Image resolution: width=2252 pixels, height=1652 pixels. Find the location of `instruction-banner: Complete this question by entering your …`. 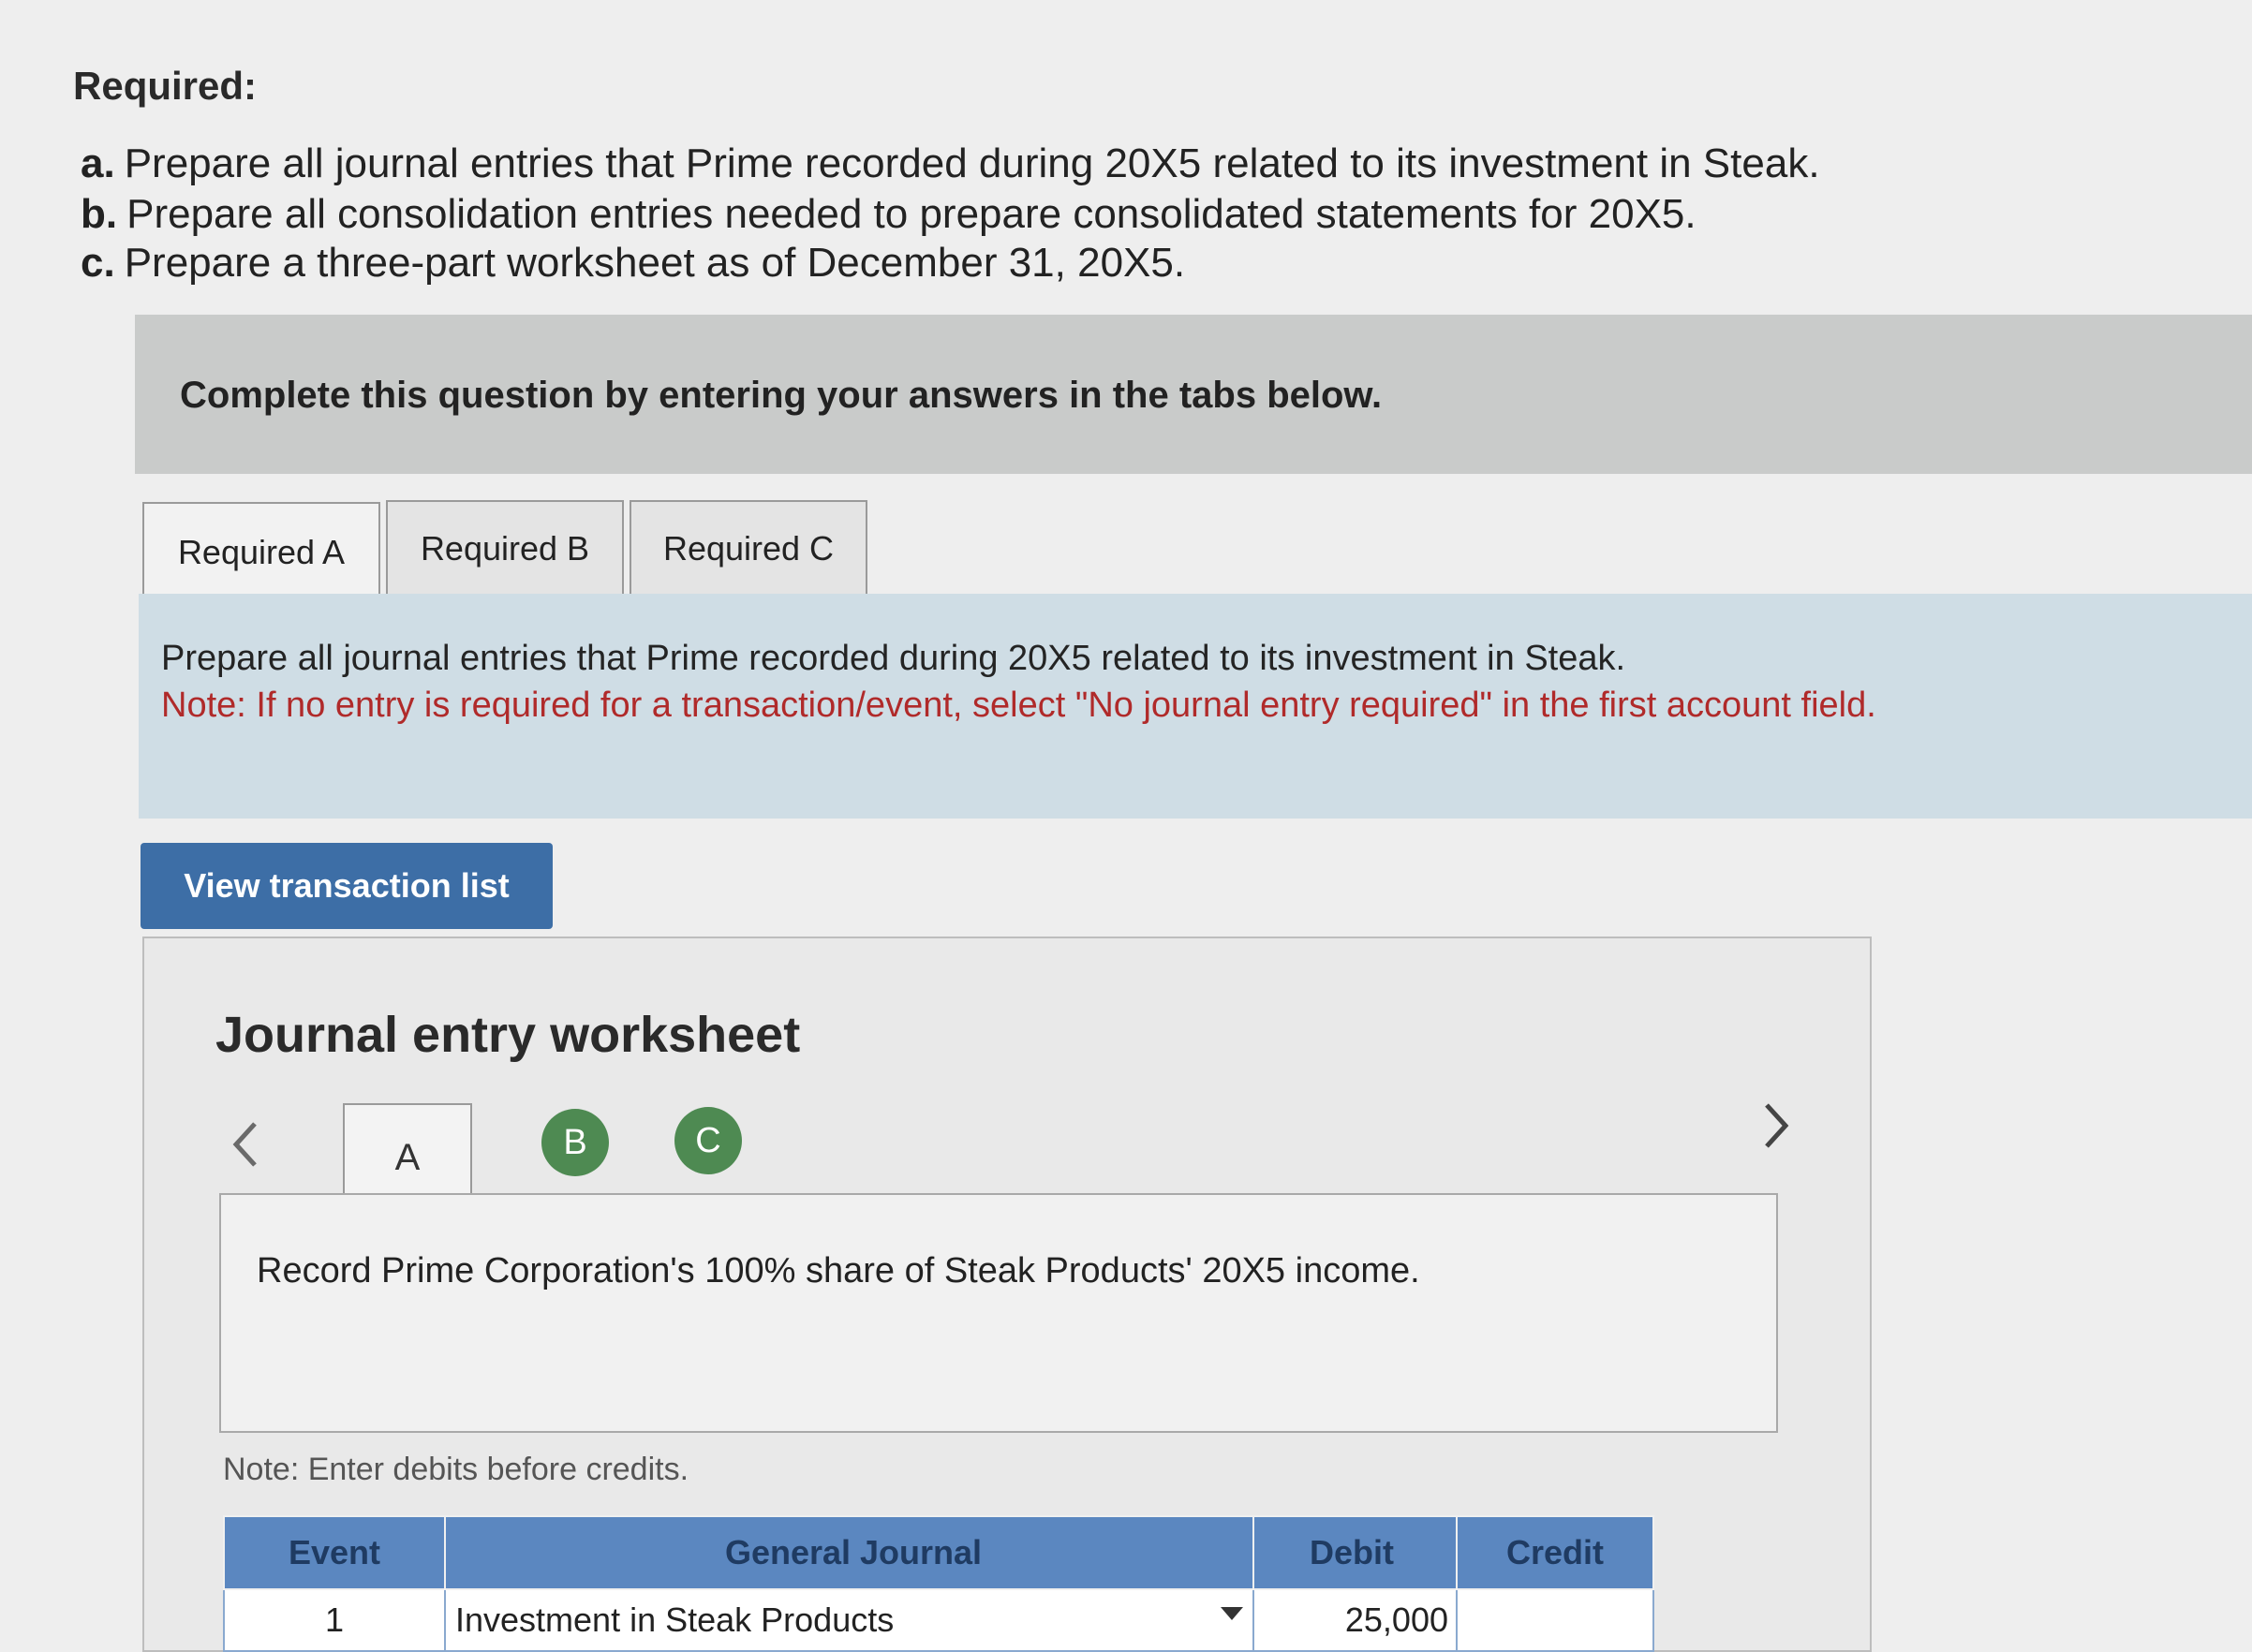

instruction-banner: Complete this question by entering your … is located at coordinates (1193, 394).